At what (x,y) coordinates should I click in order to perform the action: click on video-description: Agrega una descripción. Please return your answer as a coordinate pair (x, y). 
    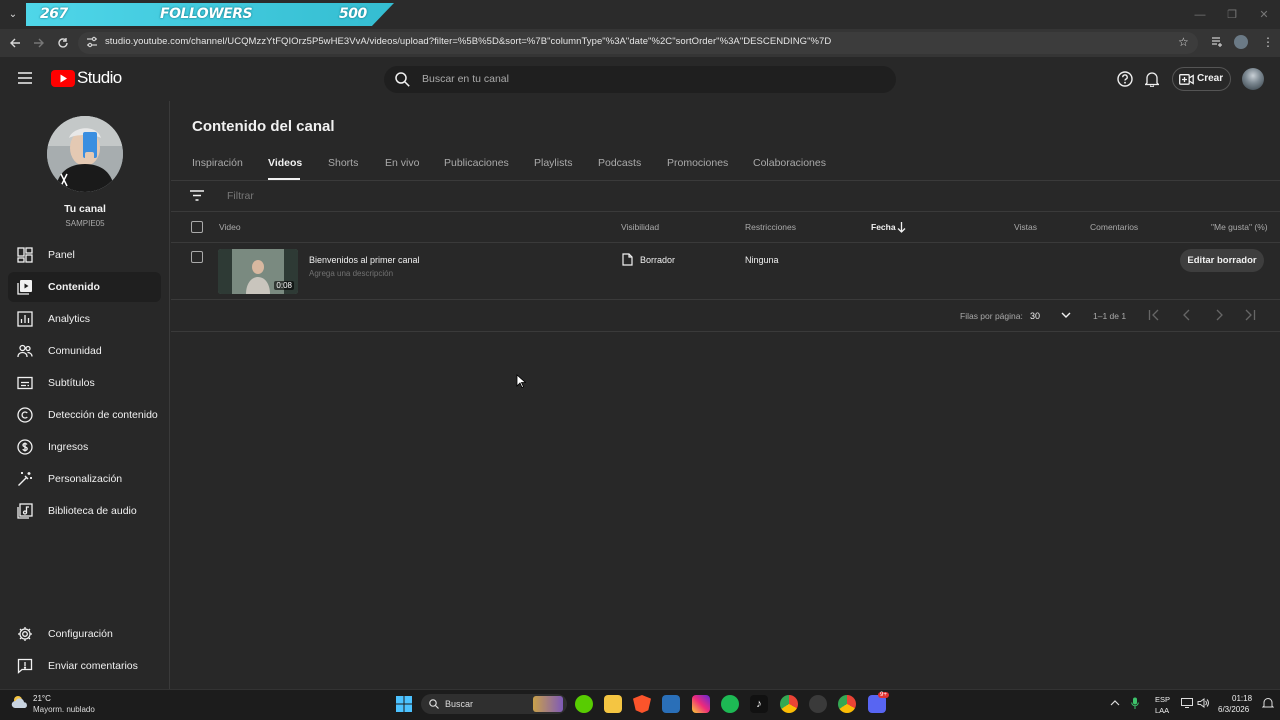
    Looking at the image, I should click on (351, 273).